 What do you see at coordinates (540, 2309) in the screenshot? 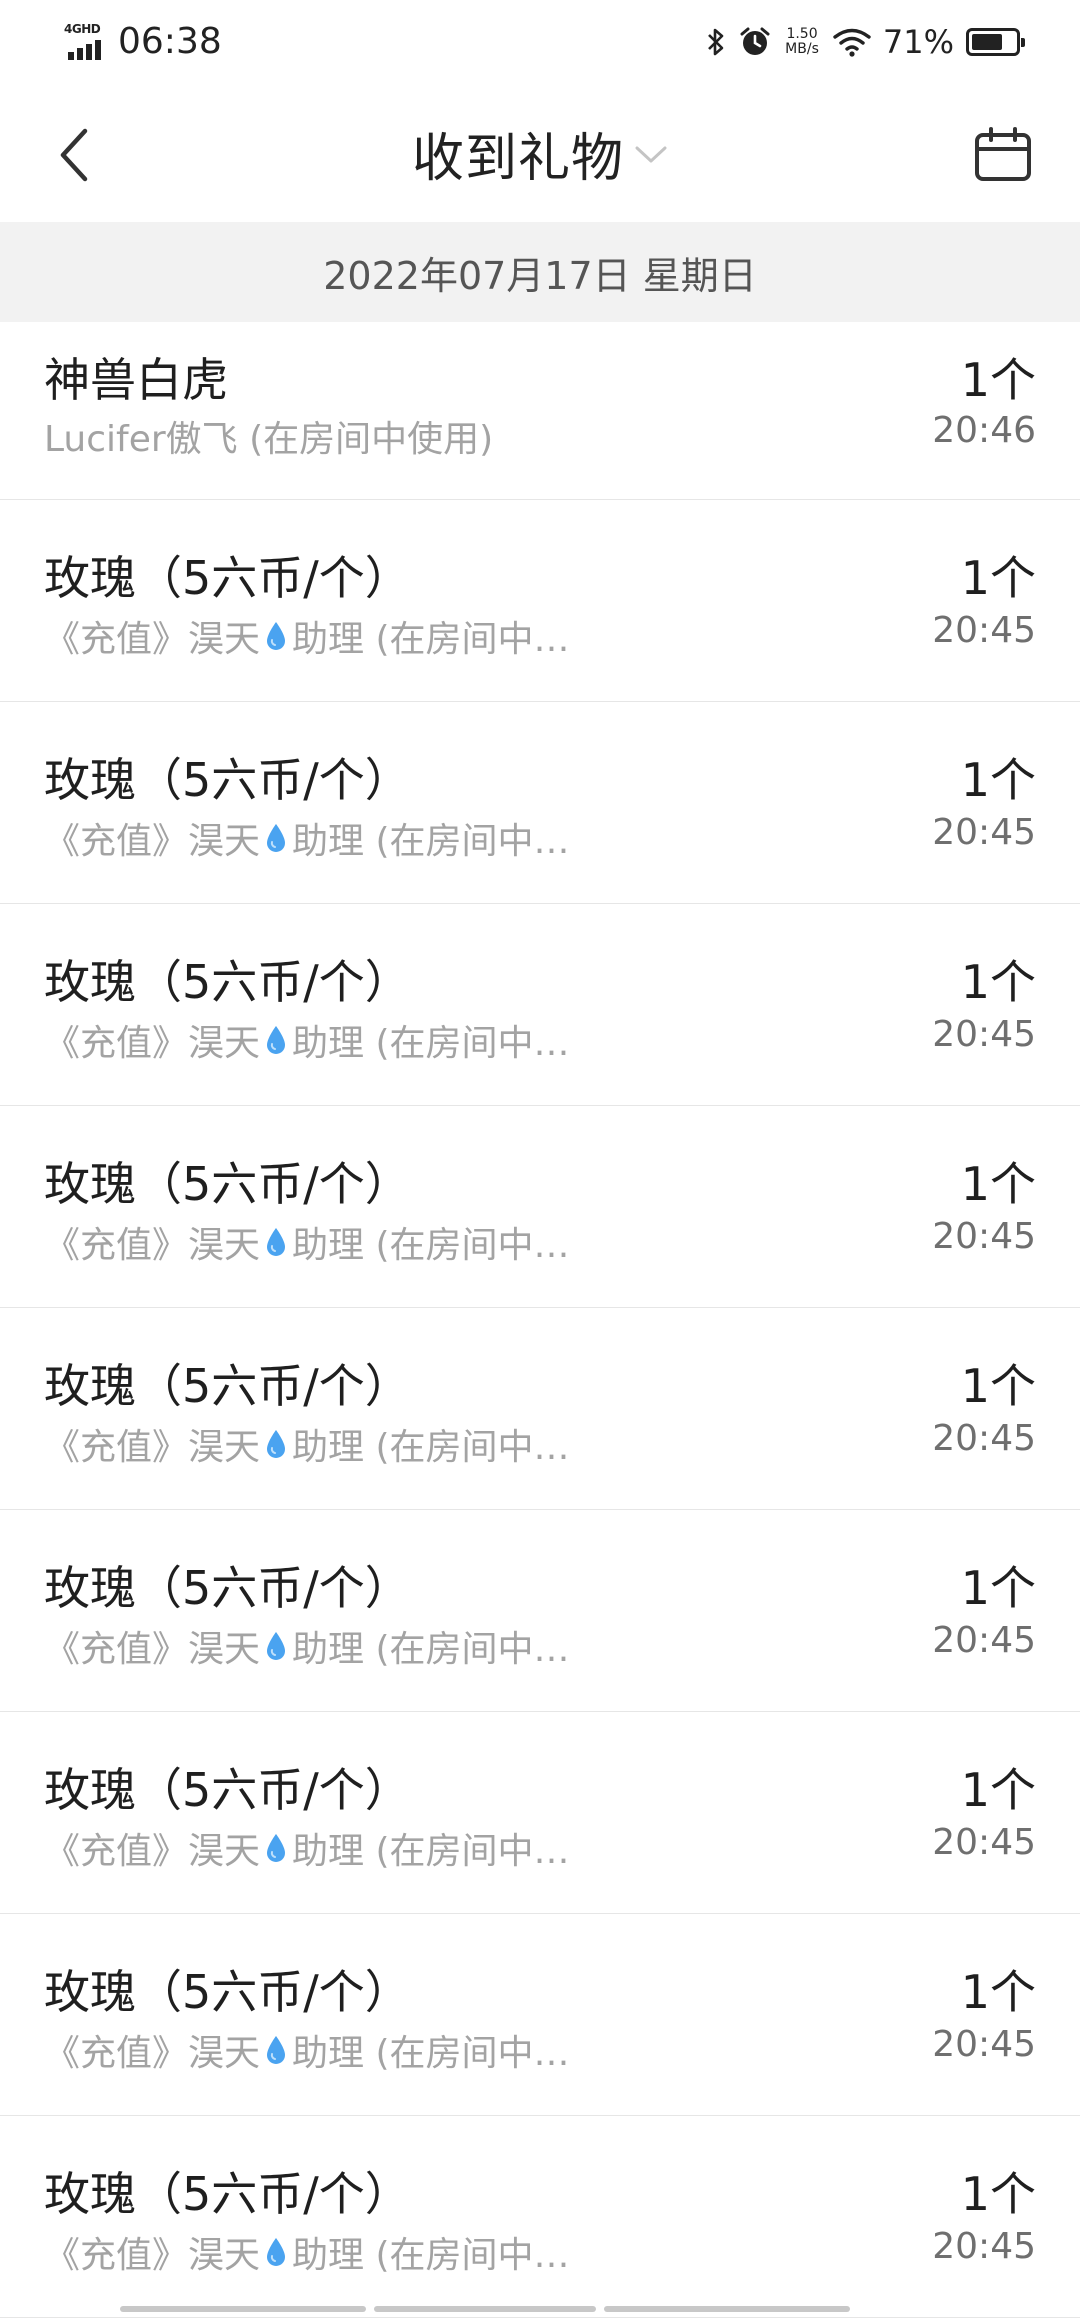
I see `scroll-indicator` at bounding box center [540, 2309].